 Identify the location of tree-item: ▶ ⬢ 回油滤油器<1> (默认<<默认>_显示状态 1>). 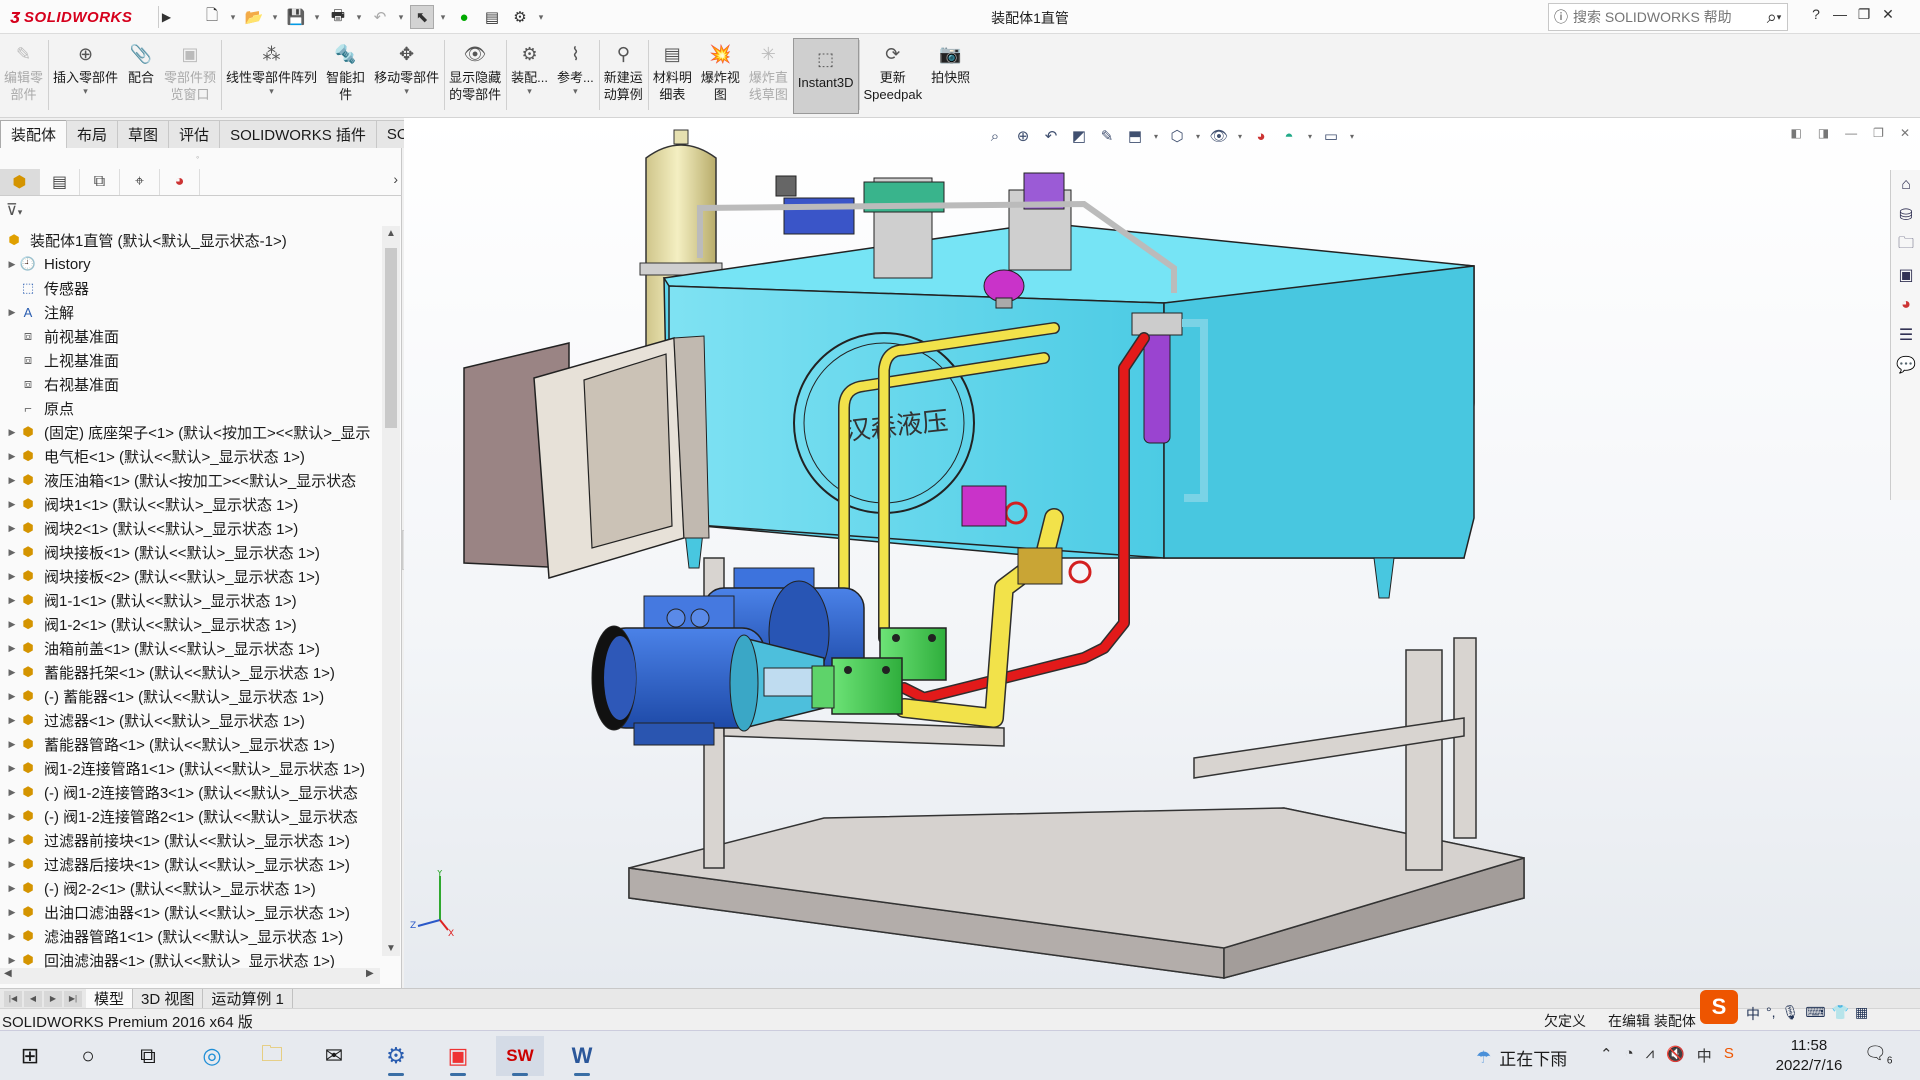
(190, 958).